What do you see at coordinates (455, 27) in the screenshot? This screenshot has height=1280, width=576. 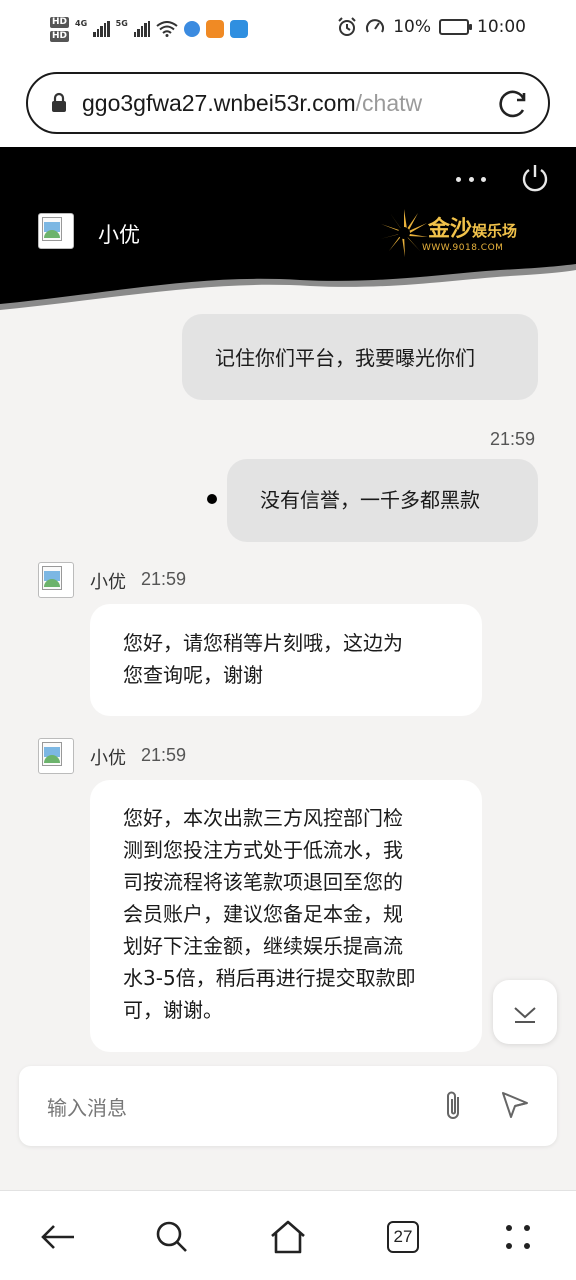 I see `battery-icon` at bounding box center [455, 27].